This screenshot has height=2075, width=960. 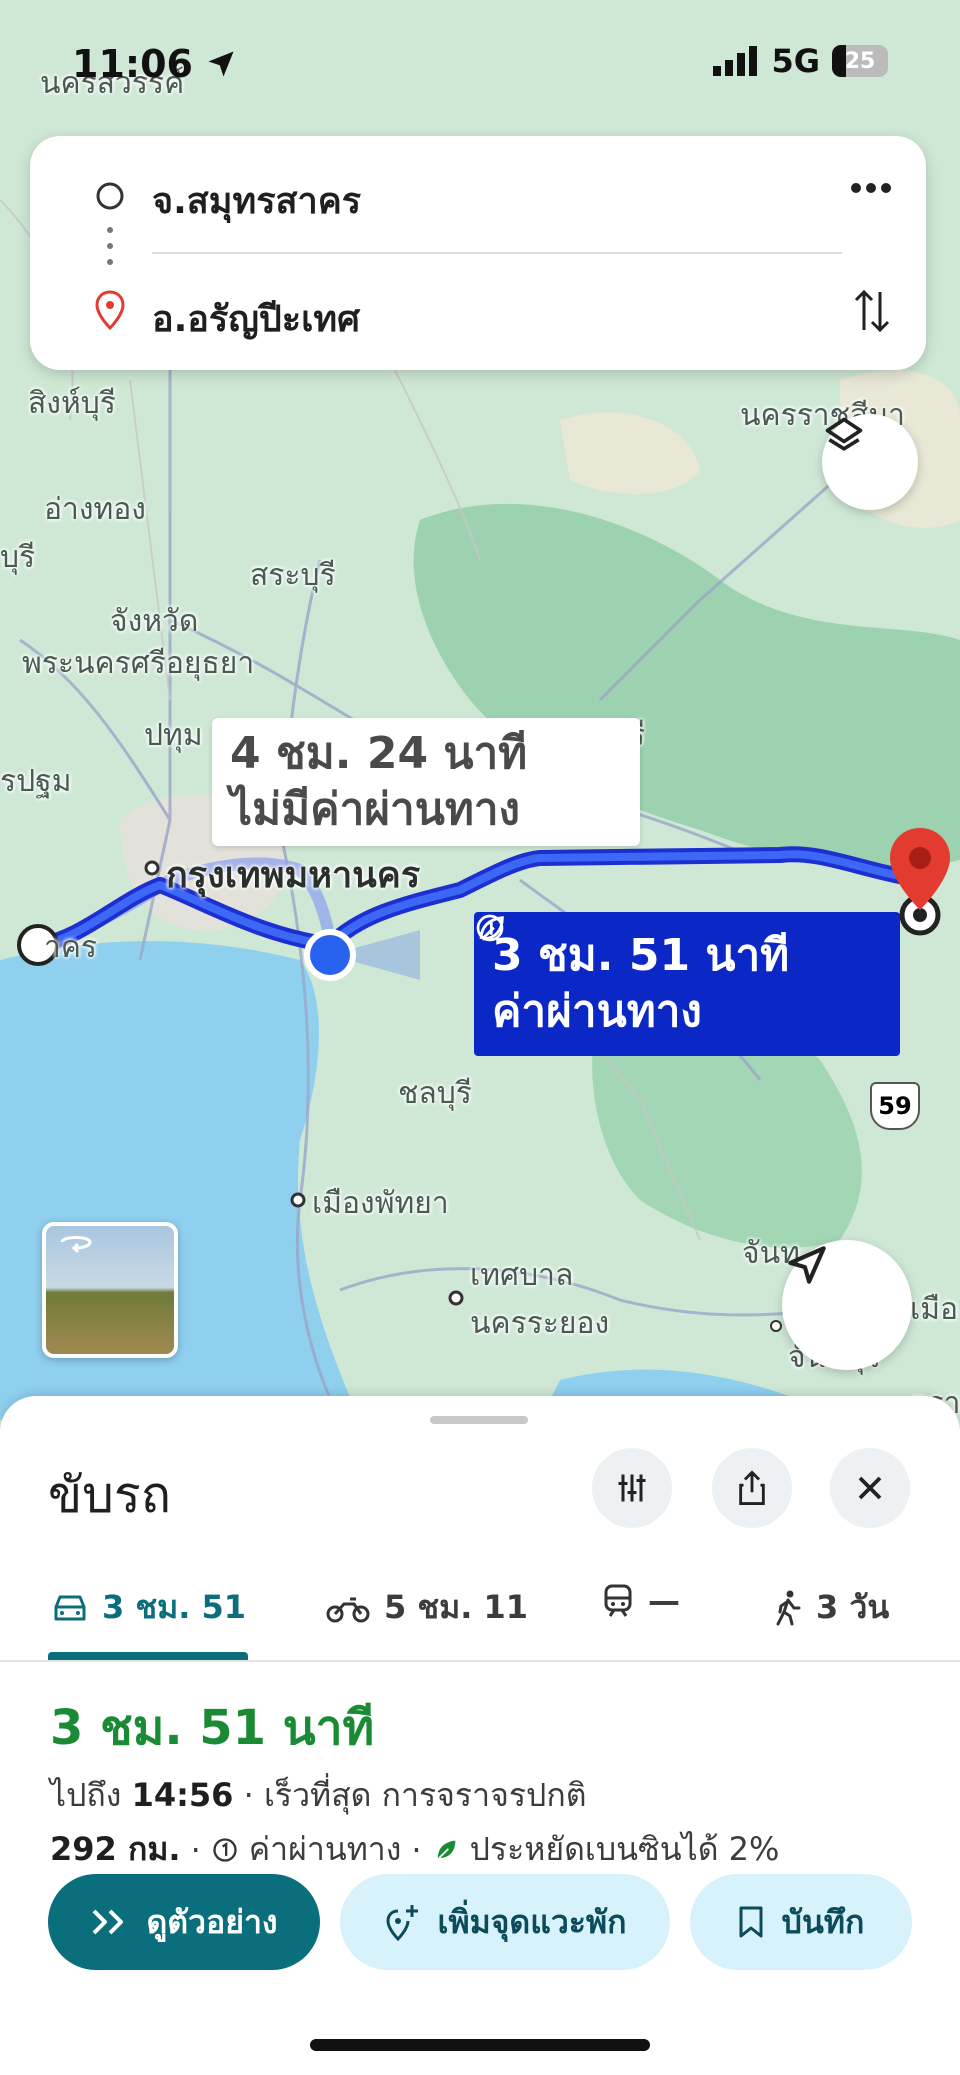 I want to click on origin-field: จ.สมุทรสาคร, so click(x=256, y=200).